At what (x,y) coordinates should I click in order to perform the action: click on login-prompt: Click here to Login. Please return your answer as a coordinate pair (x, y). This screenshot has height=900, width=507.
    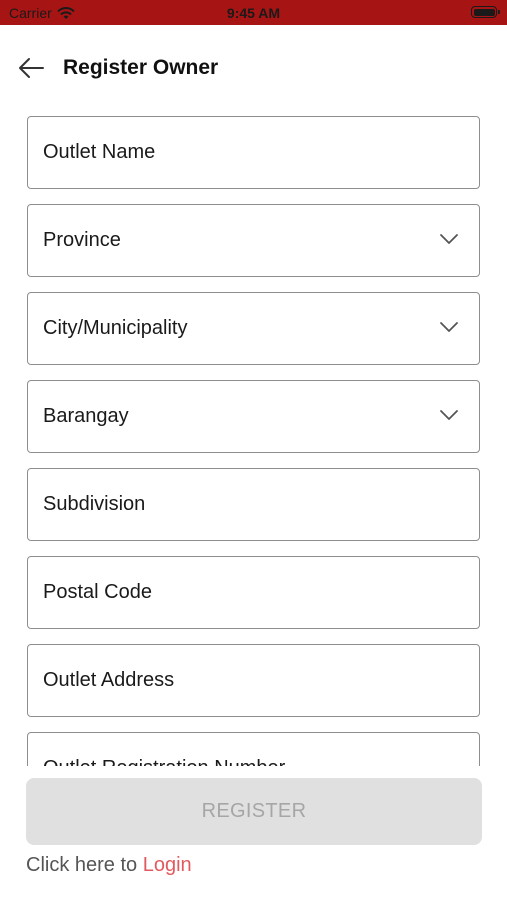
    Looking at the image, I should click on (109, 865).